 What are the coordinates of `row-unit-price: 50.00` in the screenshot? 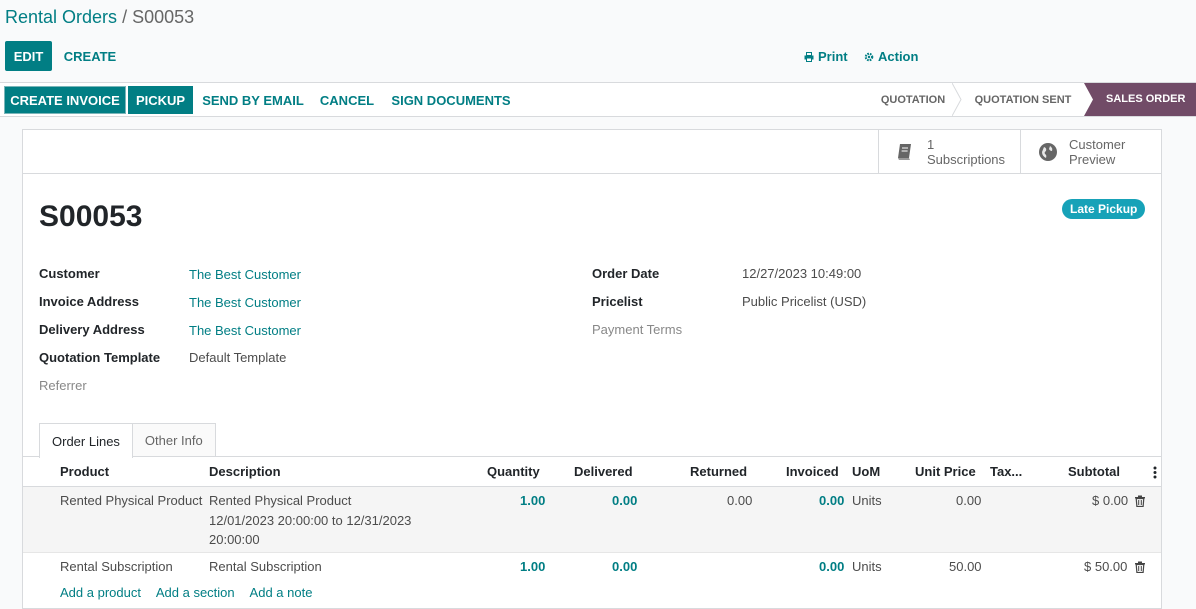 It's located at (965, 566).